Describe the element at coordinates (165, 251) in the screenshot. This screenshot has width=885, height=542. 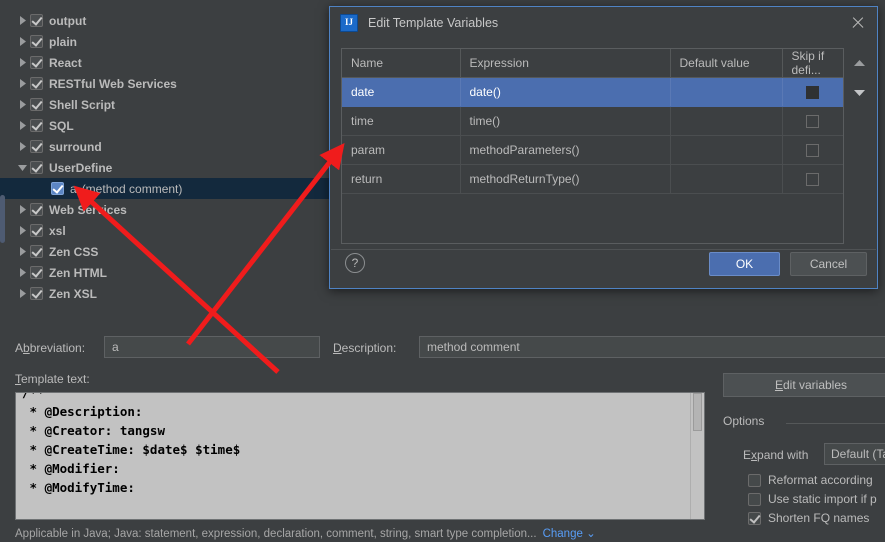
I see `tree-item-zen-css: Zen CSS` at that location.